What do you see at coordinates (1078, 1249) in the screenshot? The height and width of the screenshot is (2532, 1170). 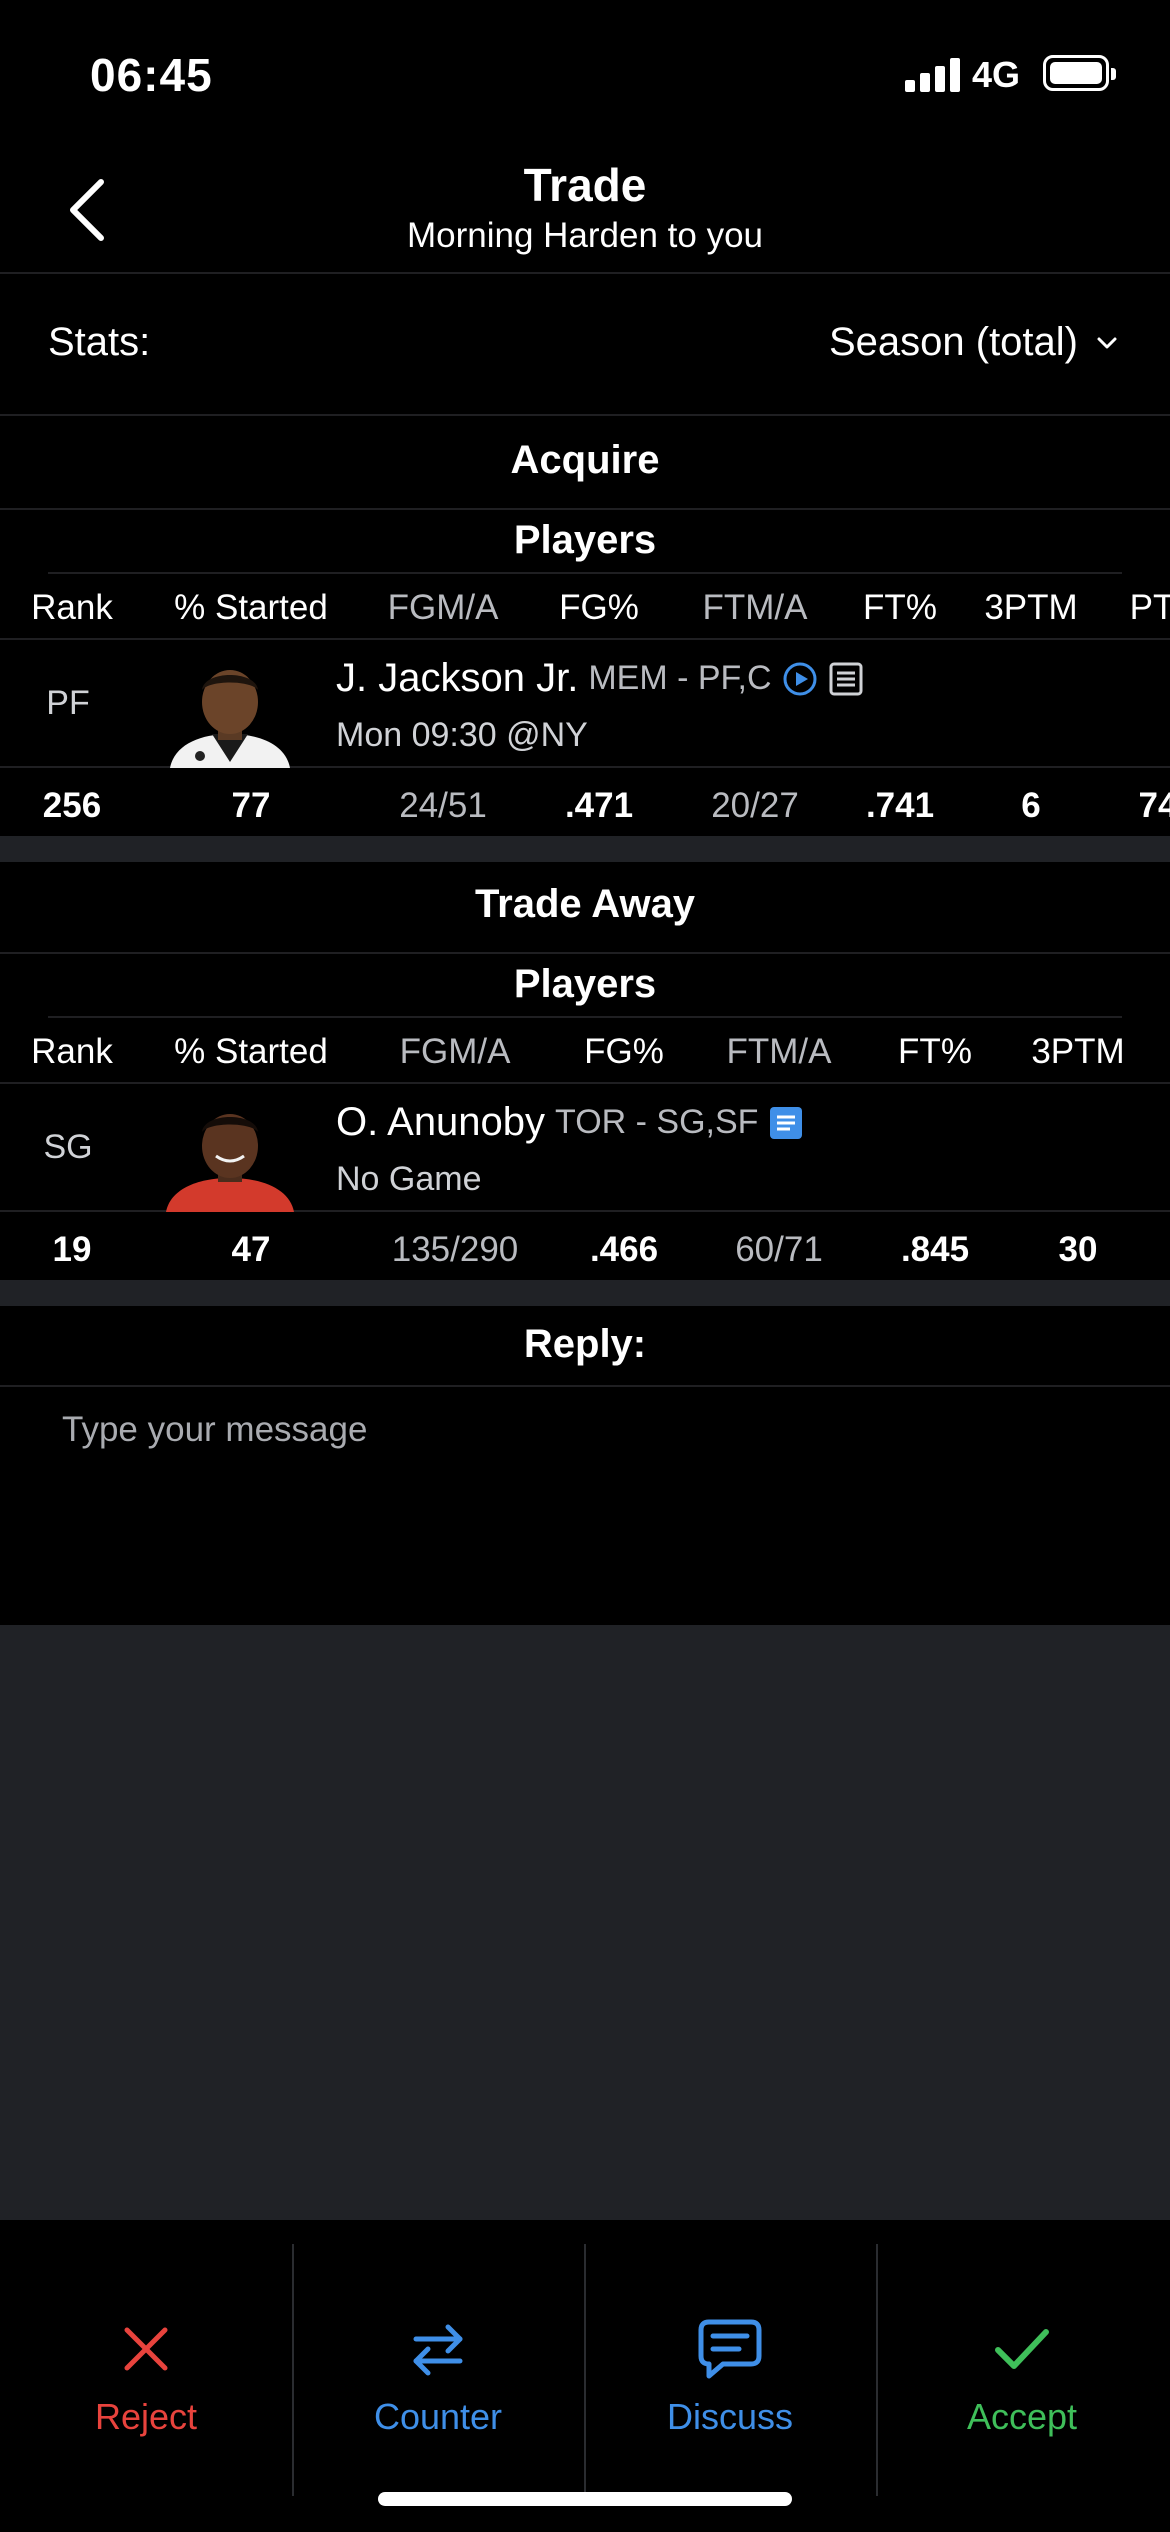 I see `stat-3ptm: 30` at bounding box center [1078, 1249].